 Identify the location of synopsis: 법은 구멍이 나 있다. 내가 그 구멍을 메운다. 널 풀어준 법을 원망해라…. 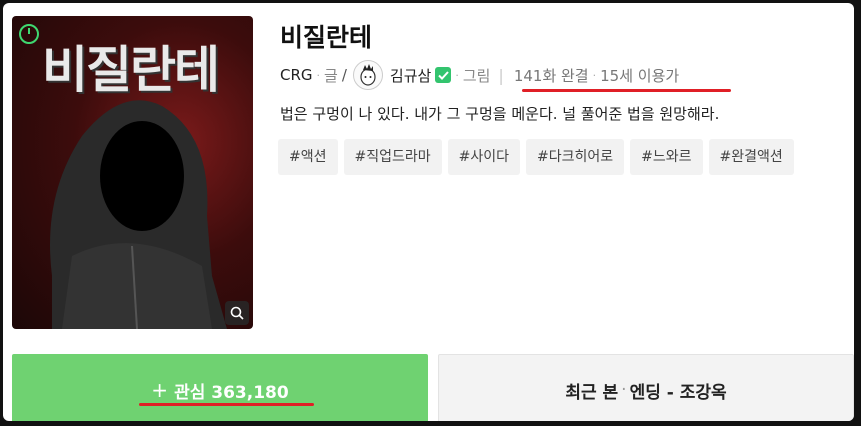
(500, 114).